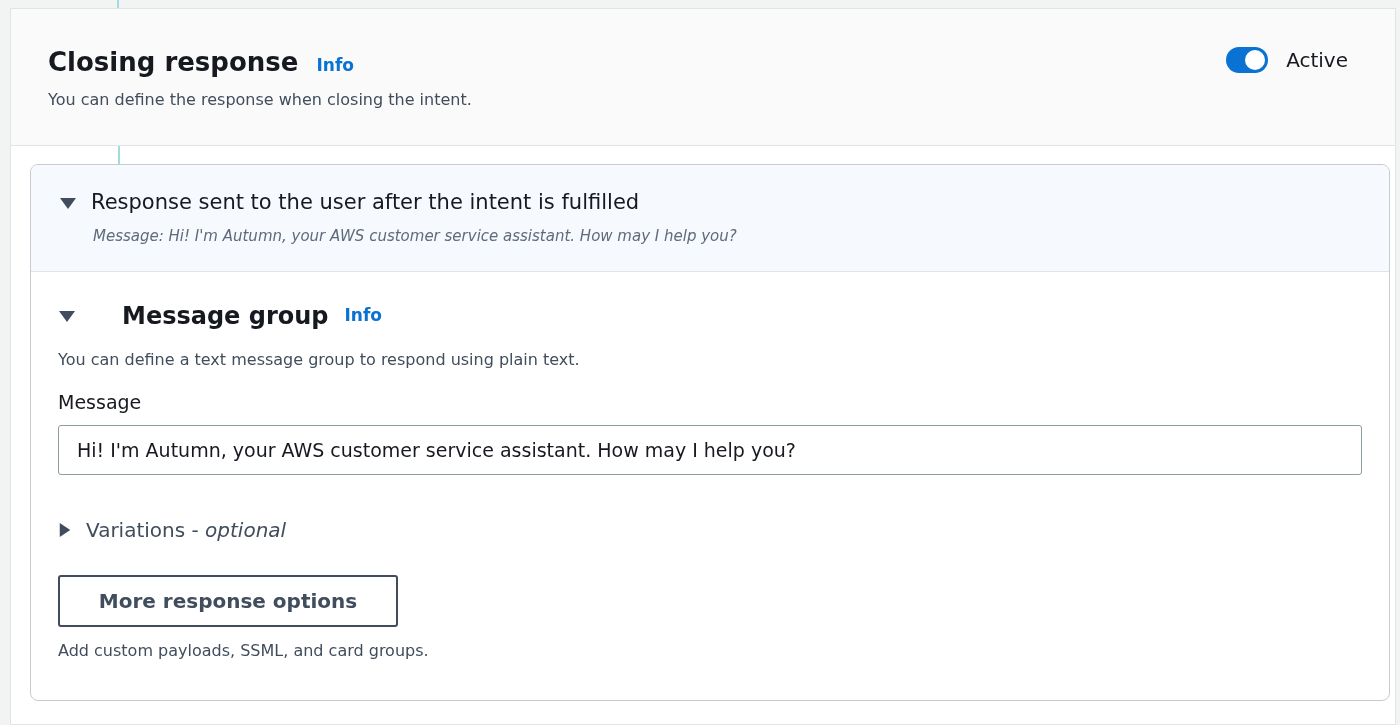  Describe the element at coordinates (173, 62) in the screenshot. I see `panel-title: Closing response` at that location.